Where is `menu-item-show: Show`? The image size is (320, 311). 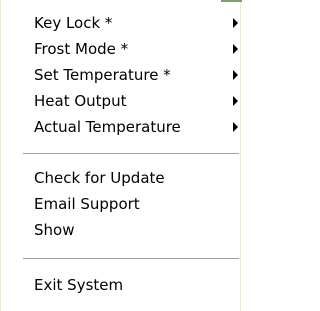
menu-item-show: Show is located at coordinates (121, 230).